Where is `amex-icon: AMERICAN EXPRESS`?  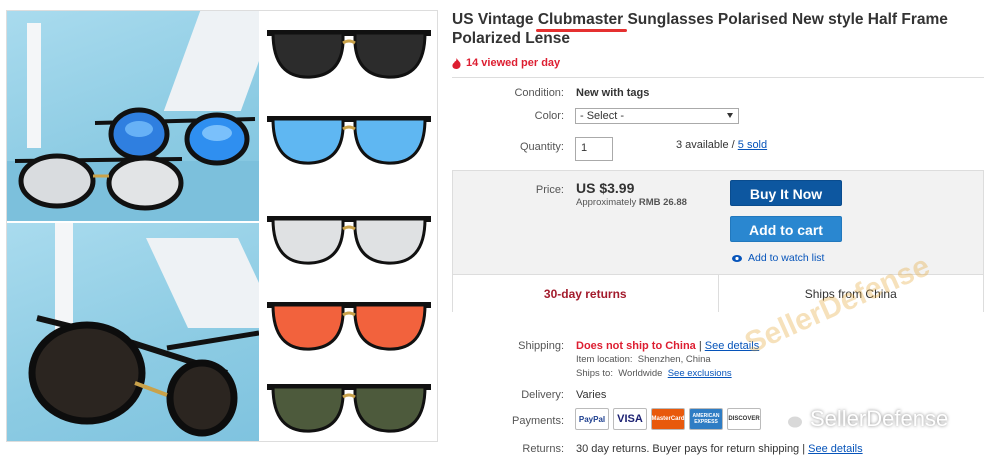
amex-icon: AMERICAN EXPRESS is located at coordinates (706, 419).